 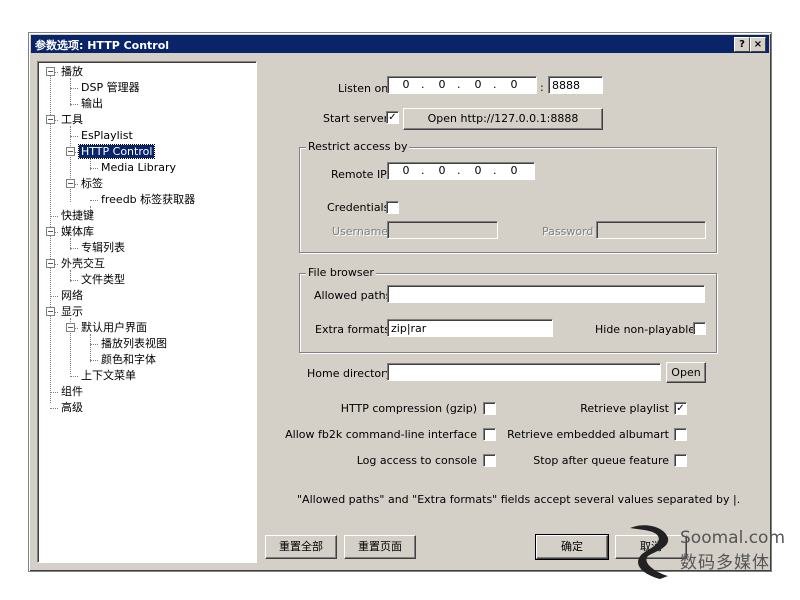 I want to click on tree-node: 文件类型, so click(x=98, y=279).